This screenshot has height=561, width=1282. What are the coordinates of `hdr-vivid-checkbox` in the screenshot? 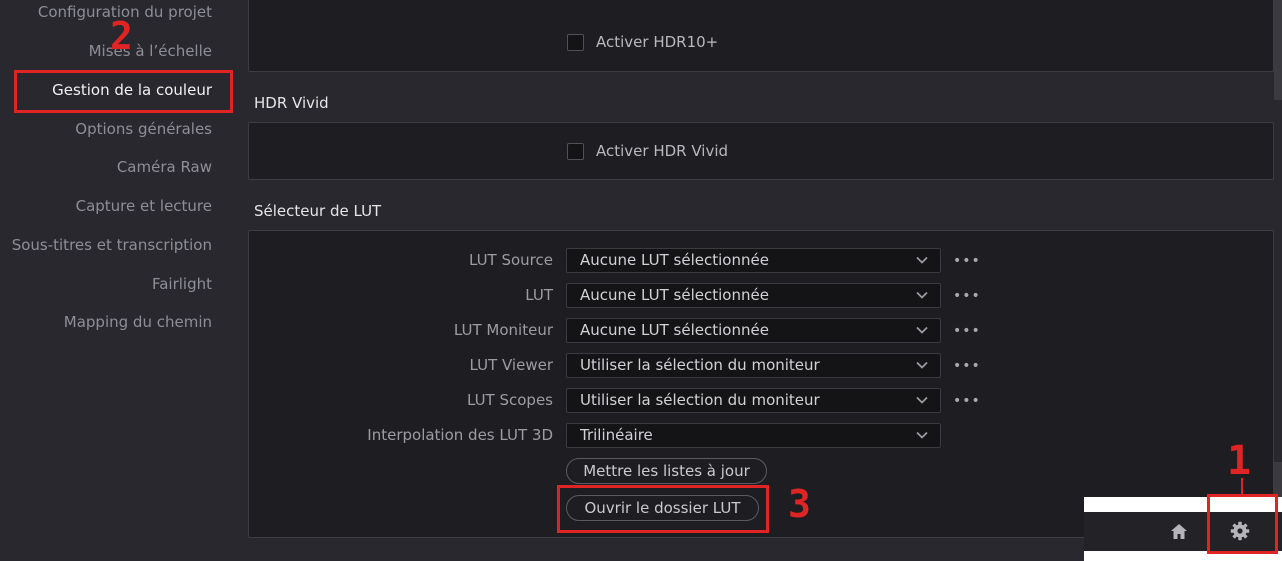 It's located at (575, 151).